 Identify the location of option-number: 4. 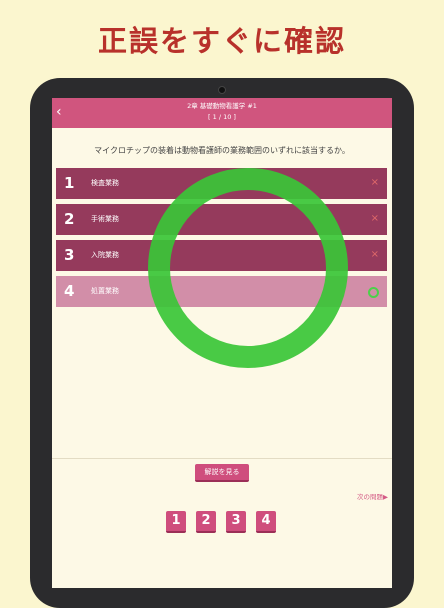
(69, 291).